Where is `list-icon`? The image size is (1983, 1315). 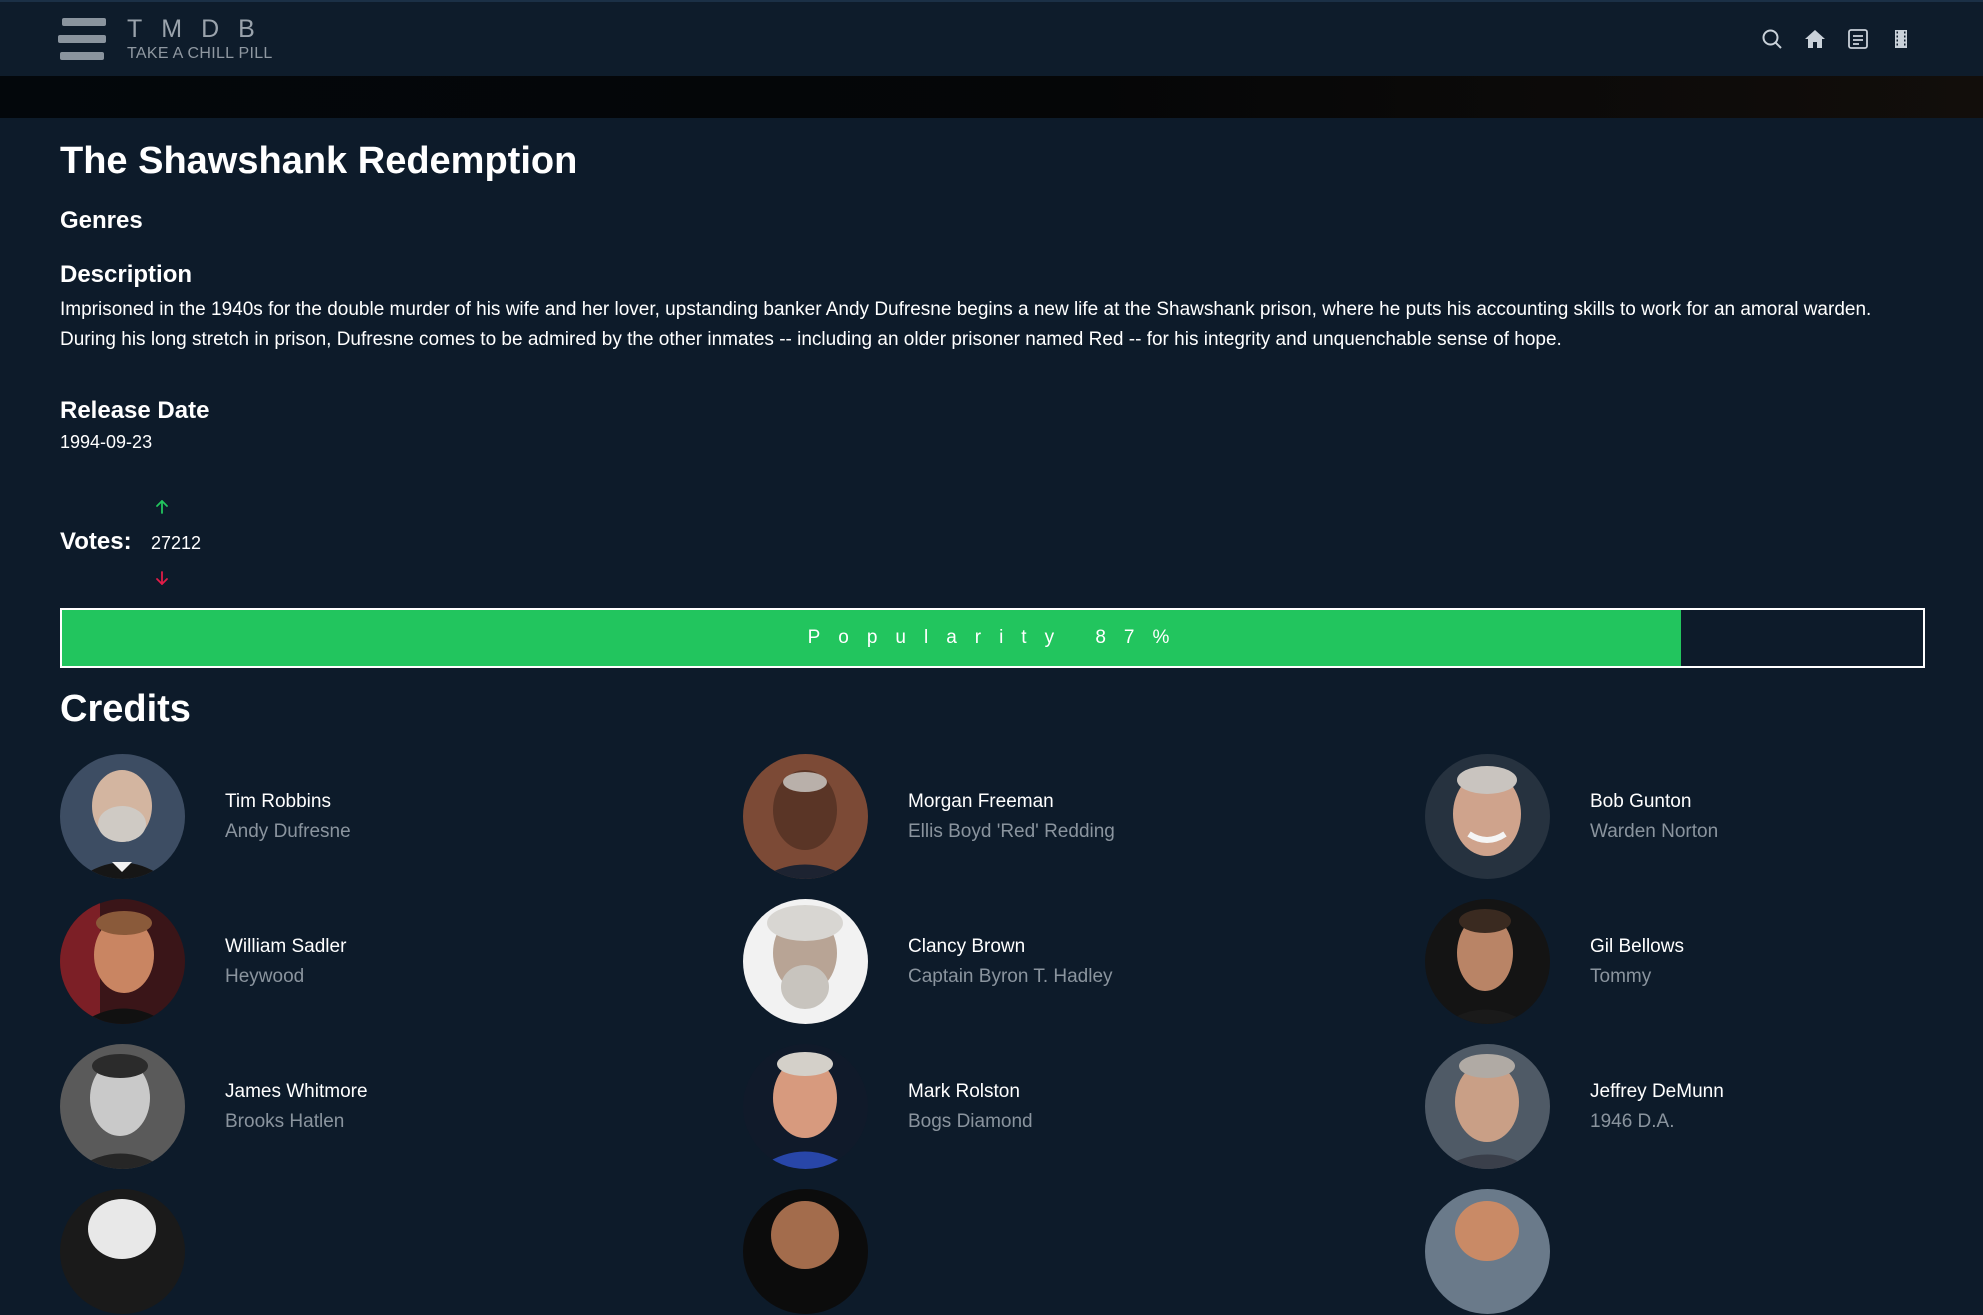
list-icon is located at coordinates (1857, 38).